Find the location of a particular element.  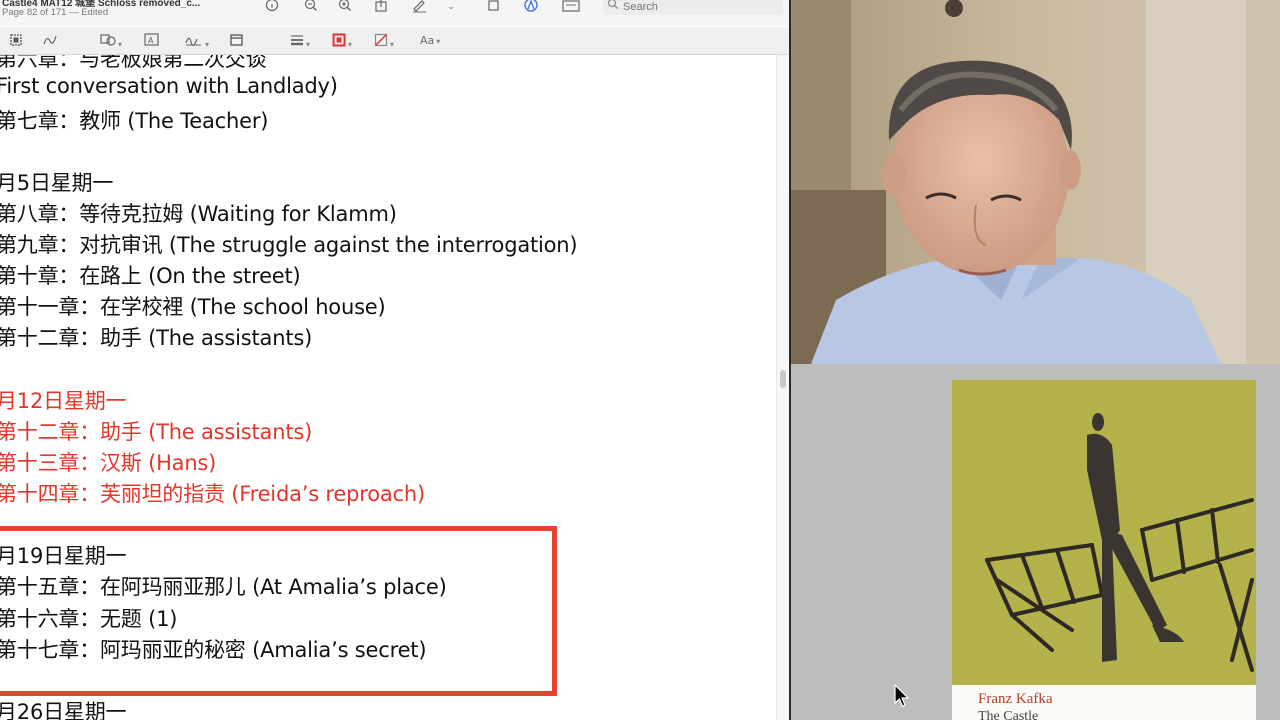

search-input is located at coordinates (698, 6).